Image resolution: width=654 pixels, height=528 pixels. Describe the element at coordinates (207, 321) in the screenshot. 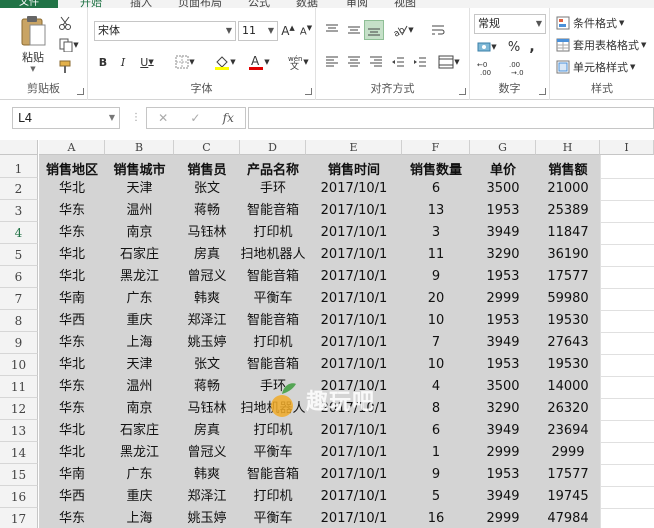

I see `table-cell: 郑泽江` at that location.